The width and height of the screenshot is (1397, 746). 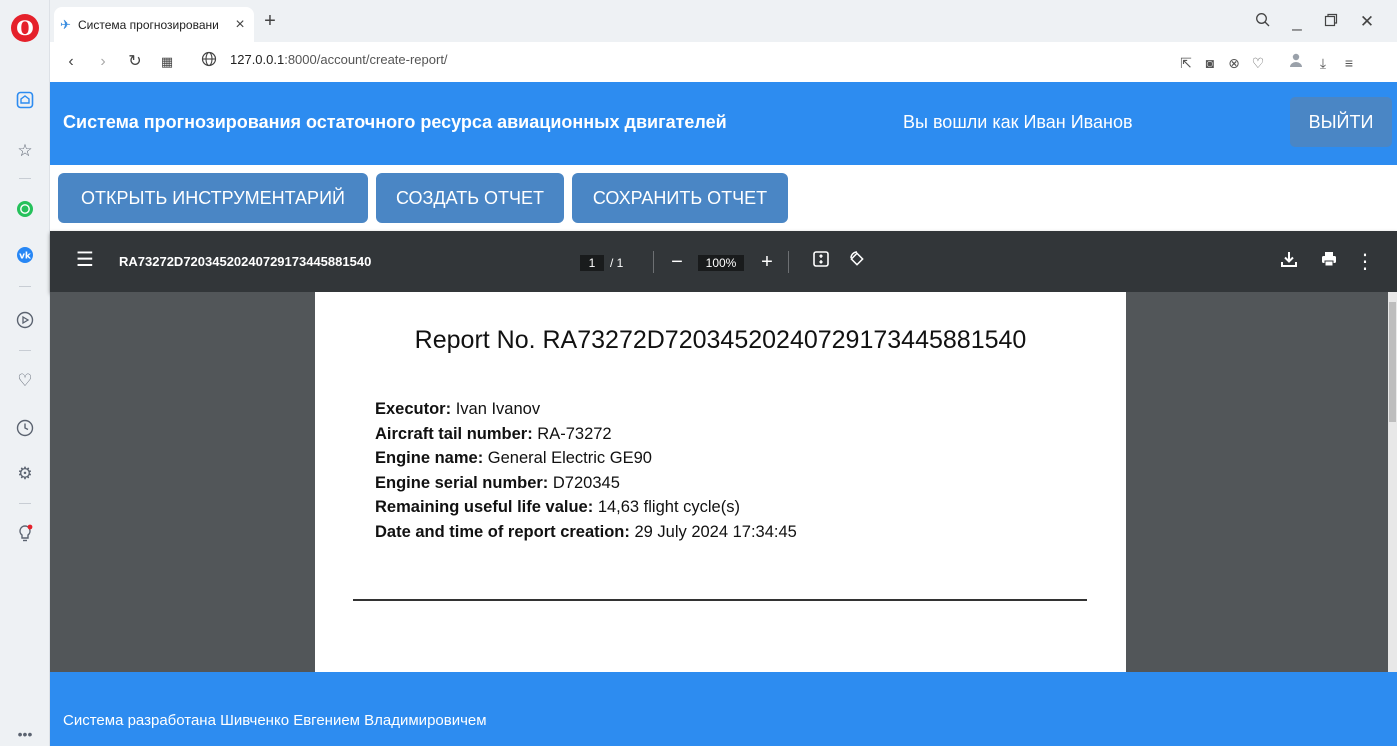 I want to click on report-field-row: Engine name: General Electric GE90, so click(x=586, y=458).